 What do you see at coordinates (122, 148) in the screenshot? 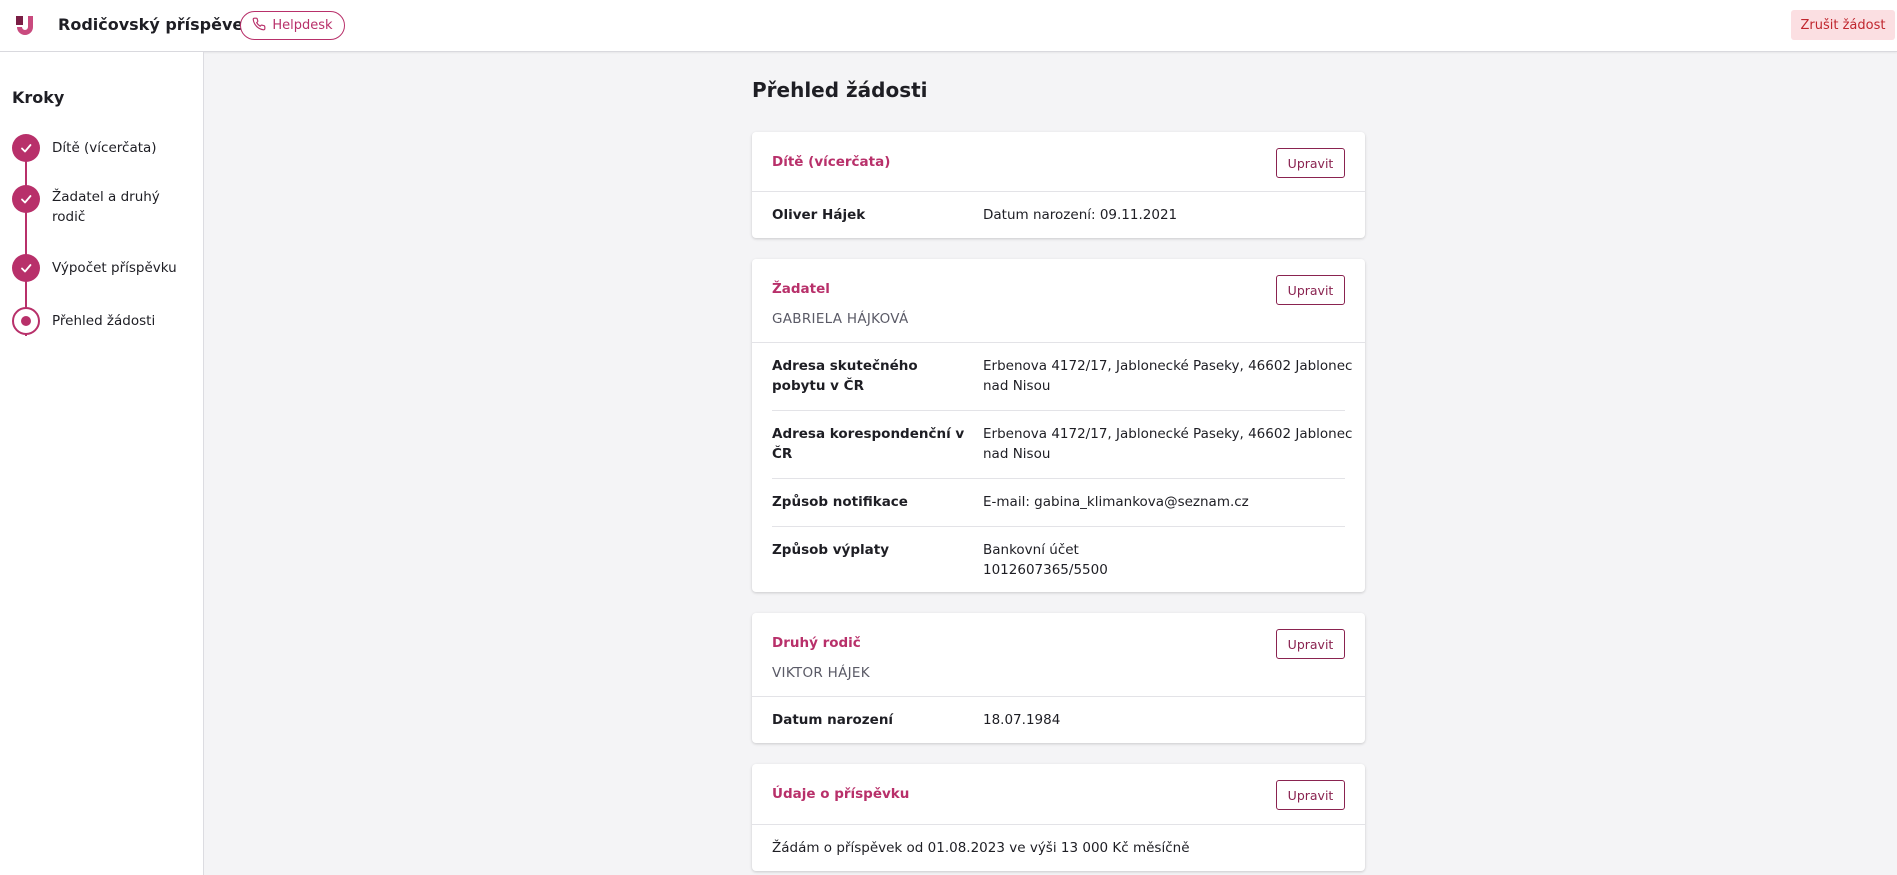
I see `step-1-label: Dítě (vícerčata)` at bounding box center [122, 148].